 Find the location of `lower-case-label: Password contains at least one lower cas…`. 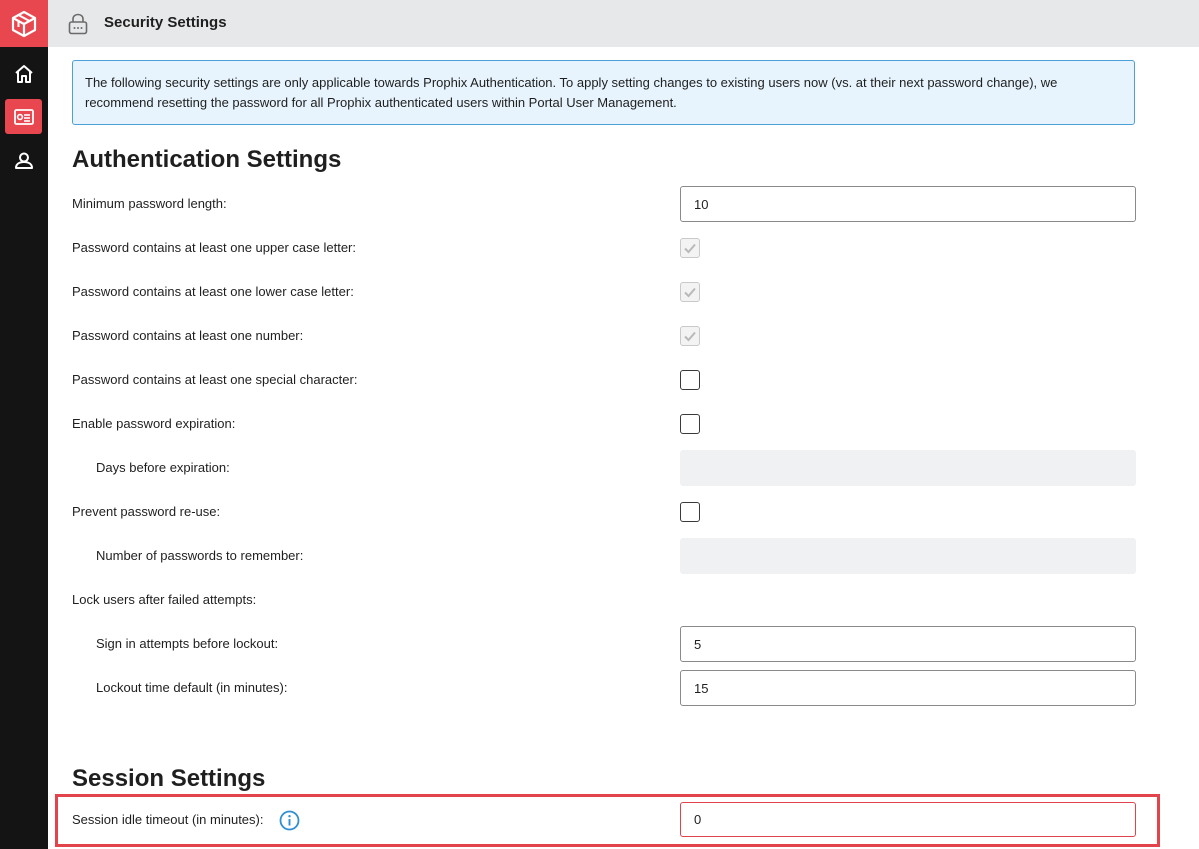

lower-case-label: Password contains at least one lower cas… is located at coordinates (213, 291).